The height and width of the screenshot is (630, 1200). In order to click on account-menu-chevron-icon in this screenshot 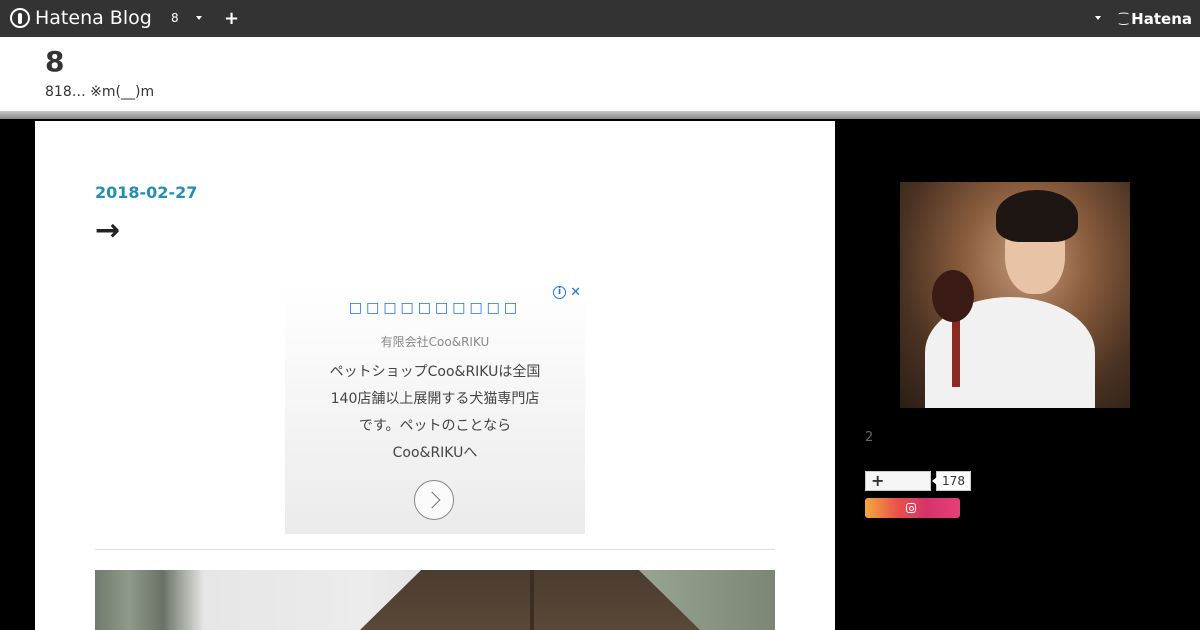, I will do `click(1098, 18)`.